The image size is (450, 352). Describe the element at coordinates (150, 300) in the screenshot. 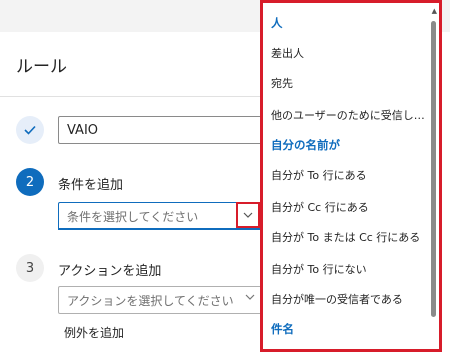

I see `action-select-placeholder: アクションを選択してください` at that location.